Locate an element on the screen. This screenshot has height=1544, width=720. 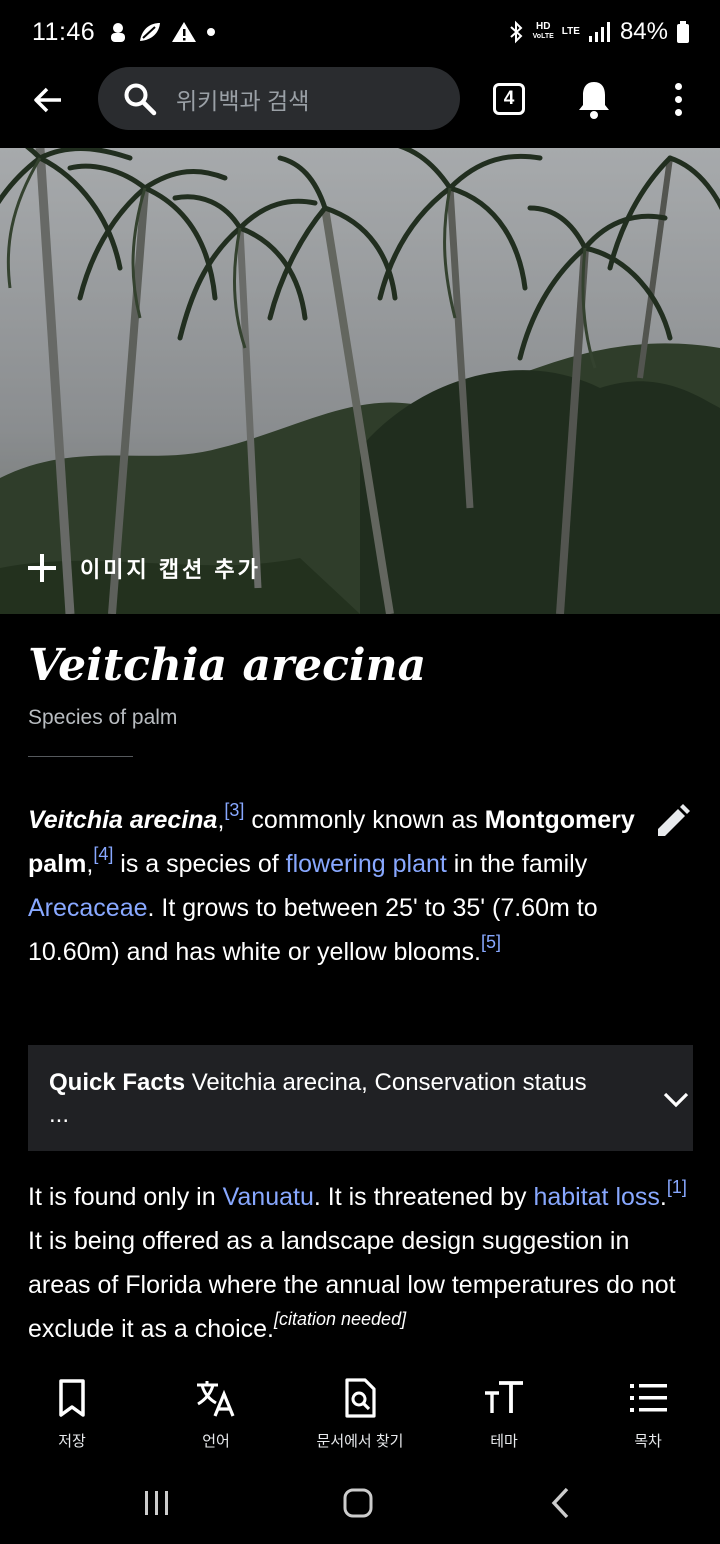
add-image-caption-button: 이미지 캡션 추가 is located at coordinates (144, 568).